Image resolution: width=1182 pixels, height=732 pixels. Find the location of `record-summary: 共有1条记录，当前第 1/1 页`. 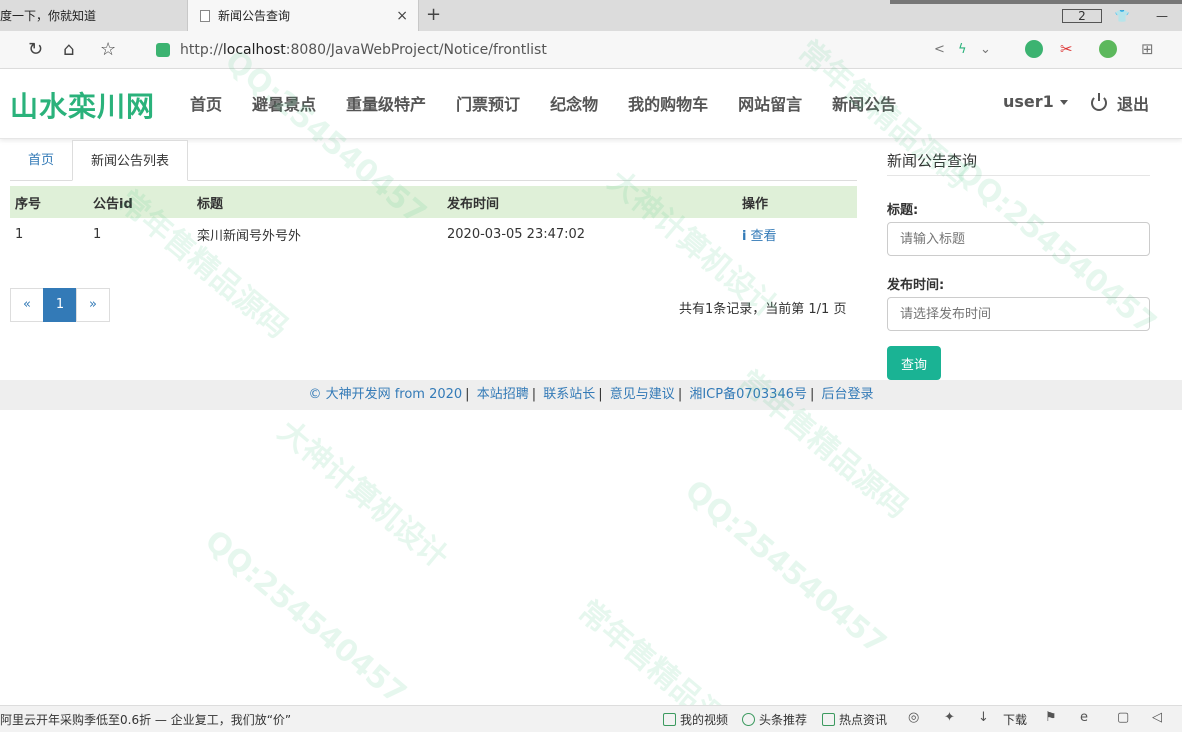

record-summary: 共有1条记录，当前第 1/1 页 is located at coordinates (763, 309).